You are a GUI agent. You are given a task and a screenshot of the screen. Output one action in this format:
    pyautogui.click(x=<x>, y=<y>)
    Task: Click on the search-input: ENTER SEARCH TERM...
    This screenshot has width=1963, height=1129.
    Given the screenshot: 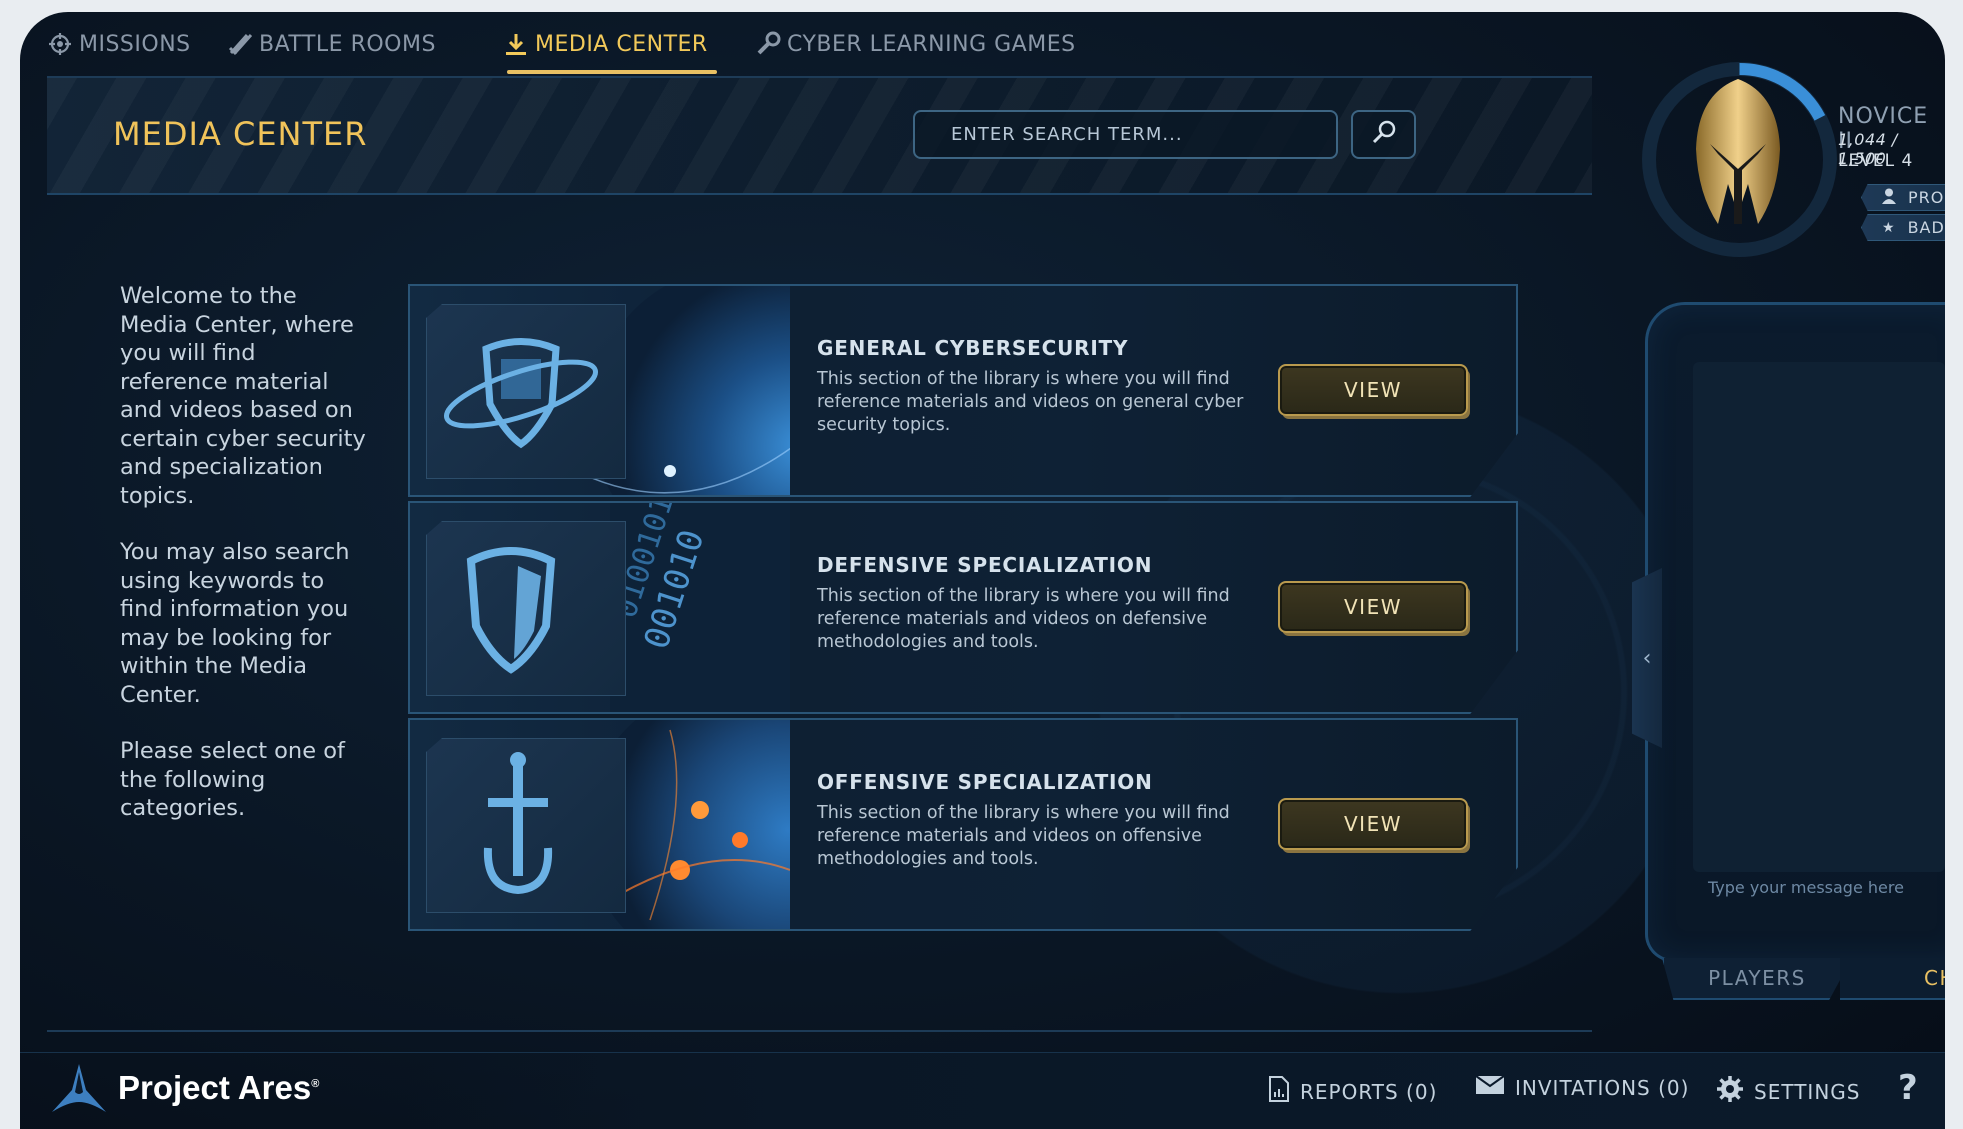 What is the action you would take?
    pyautogui.click(x=1125, y=134)
    